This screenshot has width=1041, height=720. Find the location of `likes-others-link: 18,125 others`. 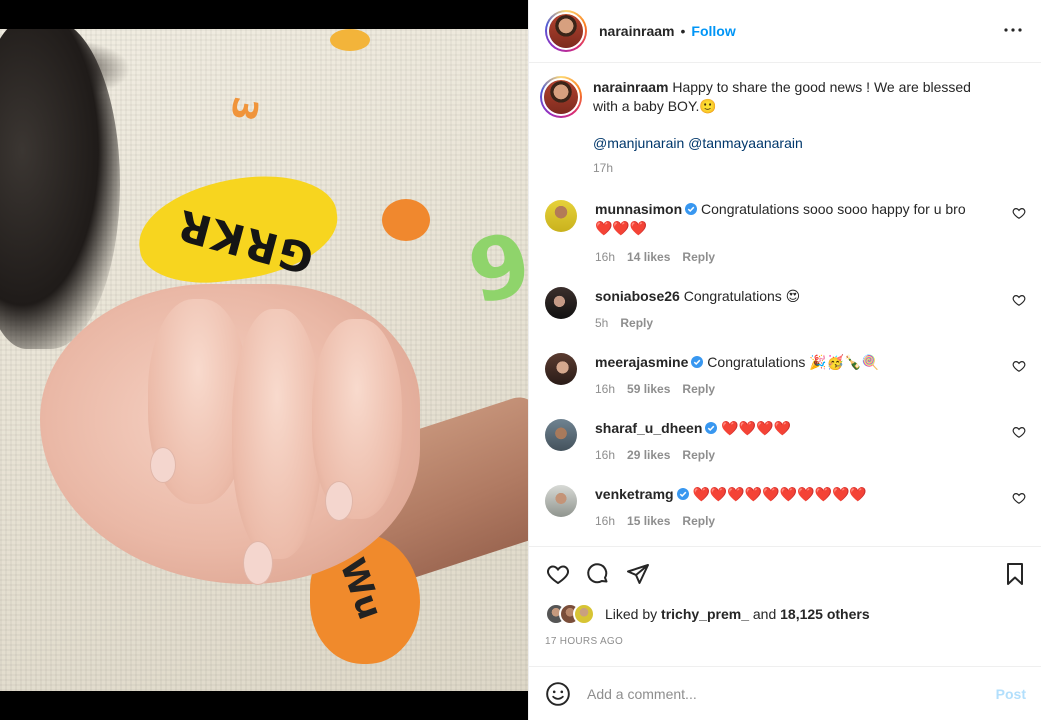

likes-others-link: 18,125 others is located at coordinates (825, 614).